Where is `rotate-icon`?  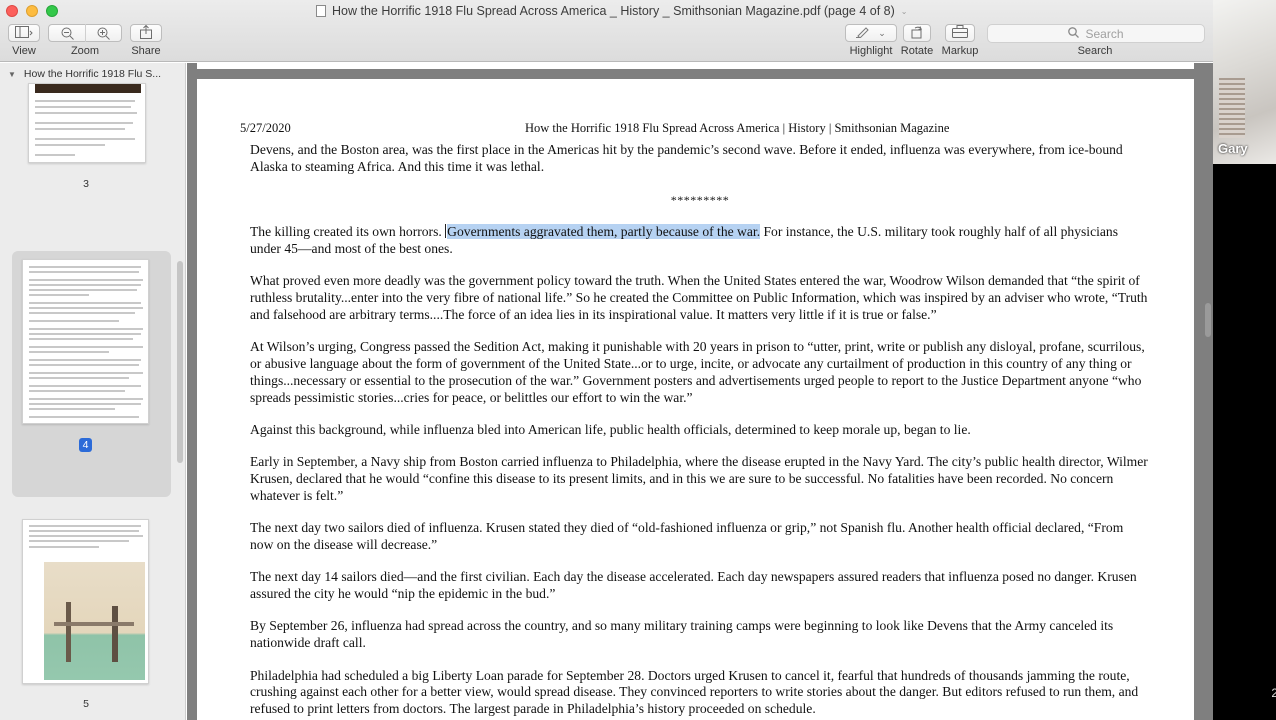
rotate-icon is located at coordinates (917, 33).